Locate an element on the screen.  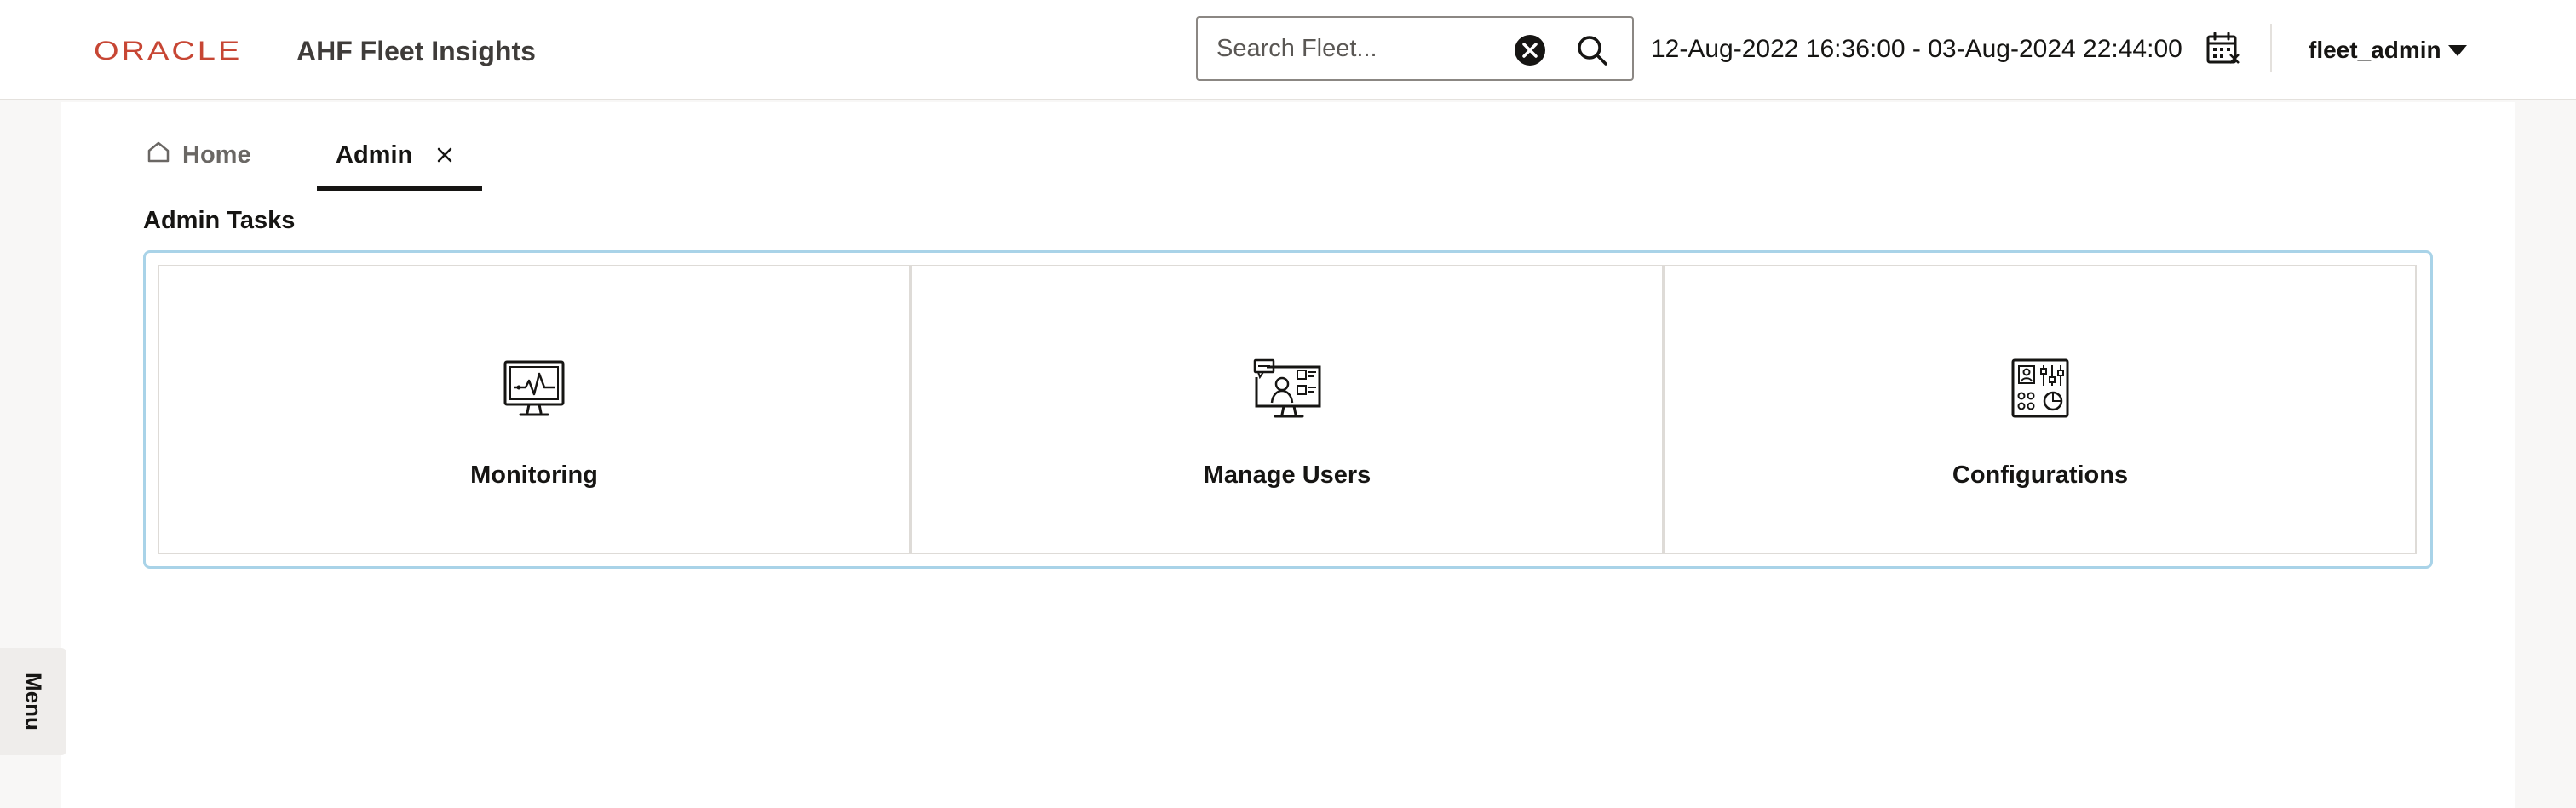
close-icon is located at coordinates (445, 155).